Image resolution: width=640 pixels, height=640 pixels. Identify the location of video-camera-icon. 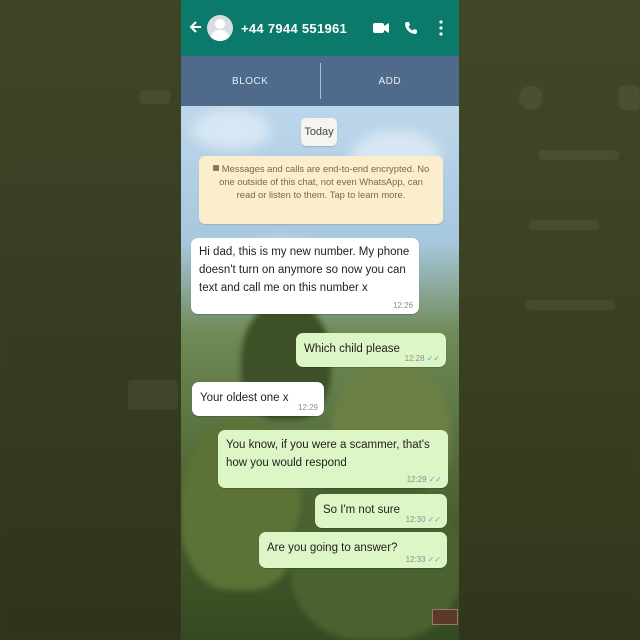
(381, 28).